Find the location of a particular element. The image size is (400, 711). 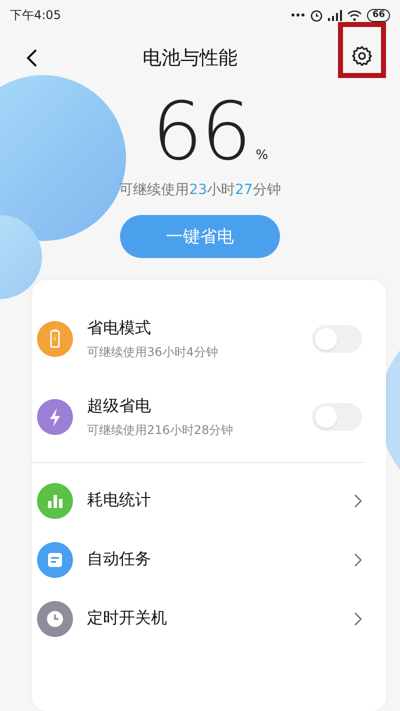

menu-item: 自动任务 is located at coordinates (209, 559).